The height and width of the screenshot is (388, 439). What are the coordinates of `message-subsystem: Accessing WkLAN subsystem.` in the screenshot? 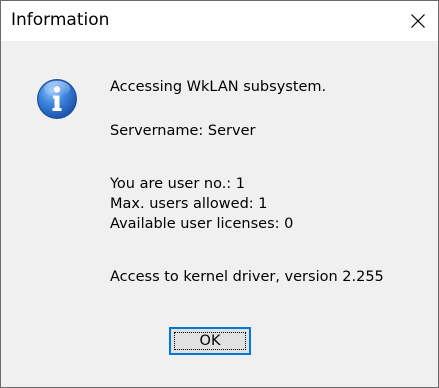 It's located at (218, 87).